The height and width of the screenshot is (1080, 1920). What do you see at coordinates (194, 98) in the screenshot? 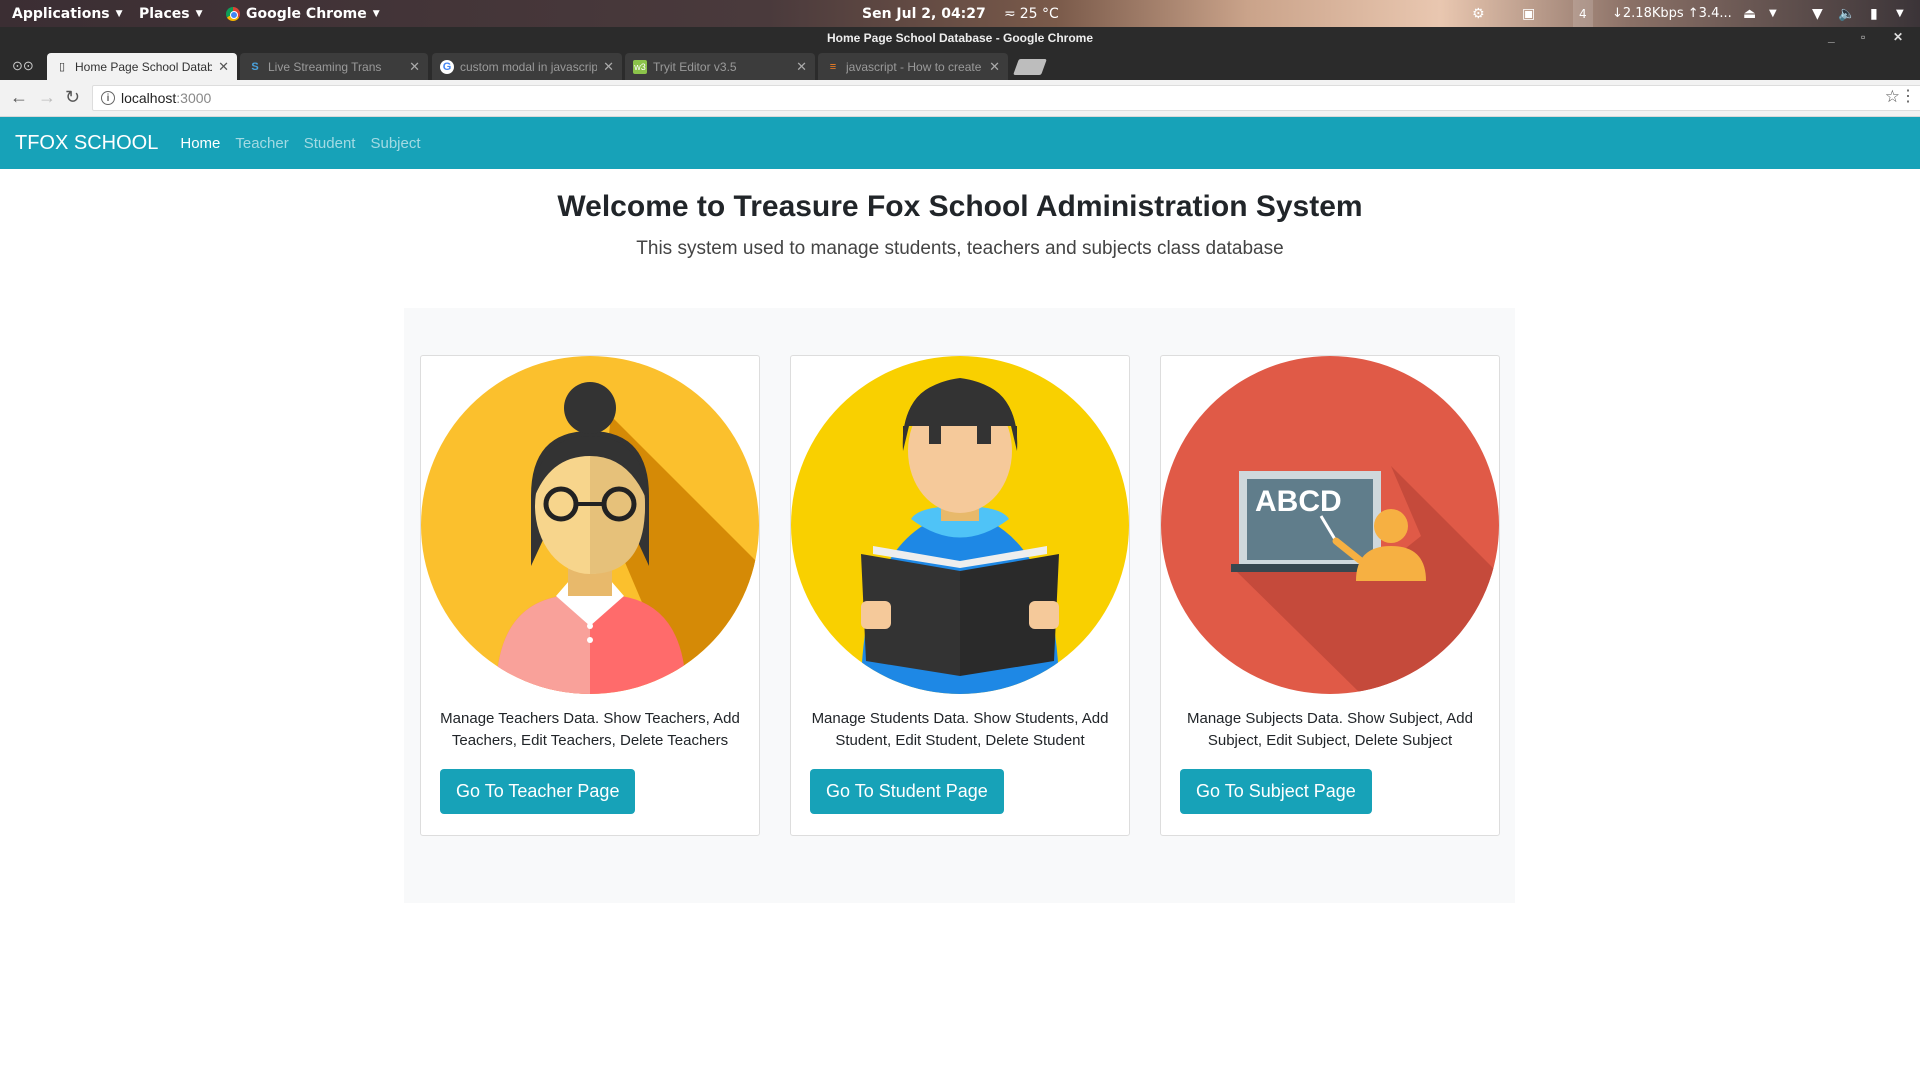
I see `address-port: :3000` at bounding box center [194, 98].